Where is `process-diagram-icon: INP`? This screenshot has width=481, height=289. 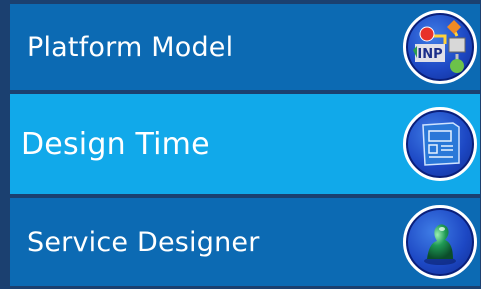 process-diagram-icon: INP is located at coordinates (440, 47).